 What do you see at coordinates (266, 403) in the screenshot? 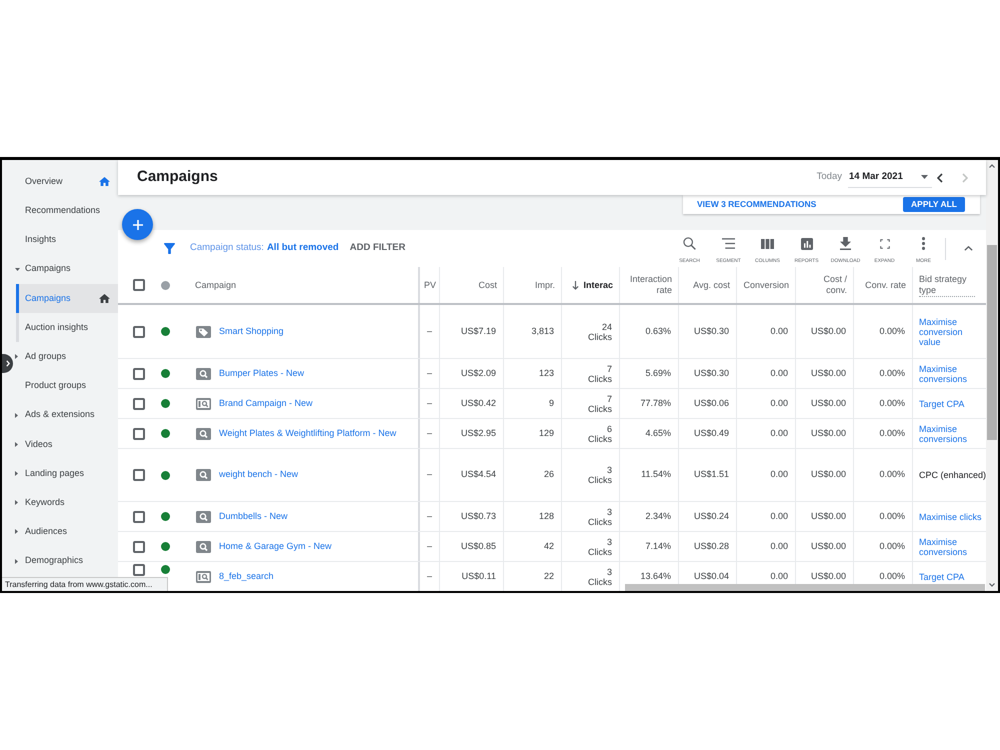
I see `campaign-link: Brand Campaign - New` at bounding box center [266, 403].